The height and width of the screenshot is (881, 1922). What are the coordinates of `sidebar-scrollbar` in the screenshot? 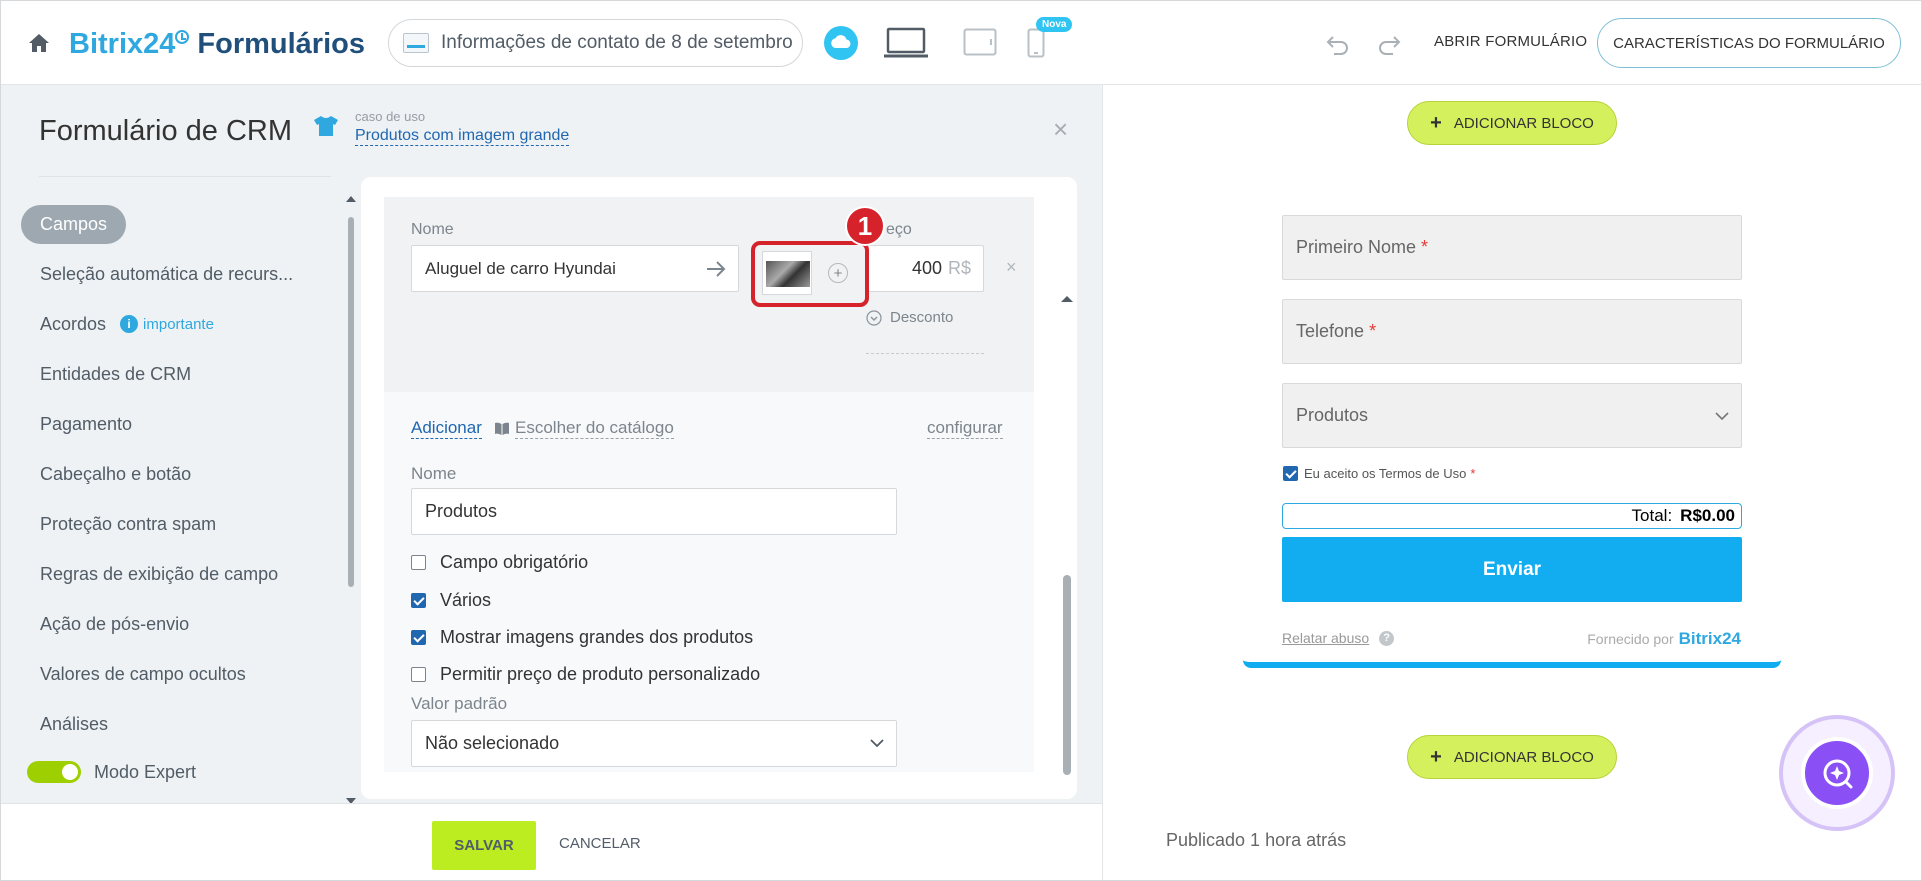 It's located at (351, 499).